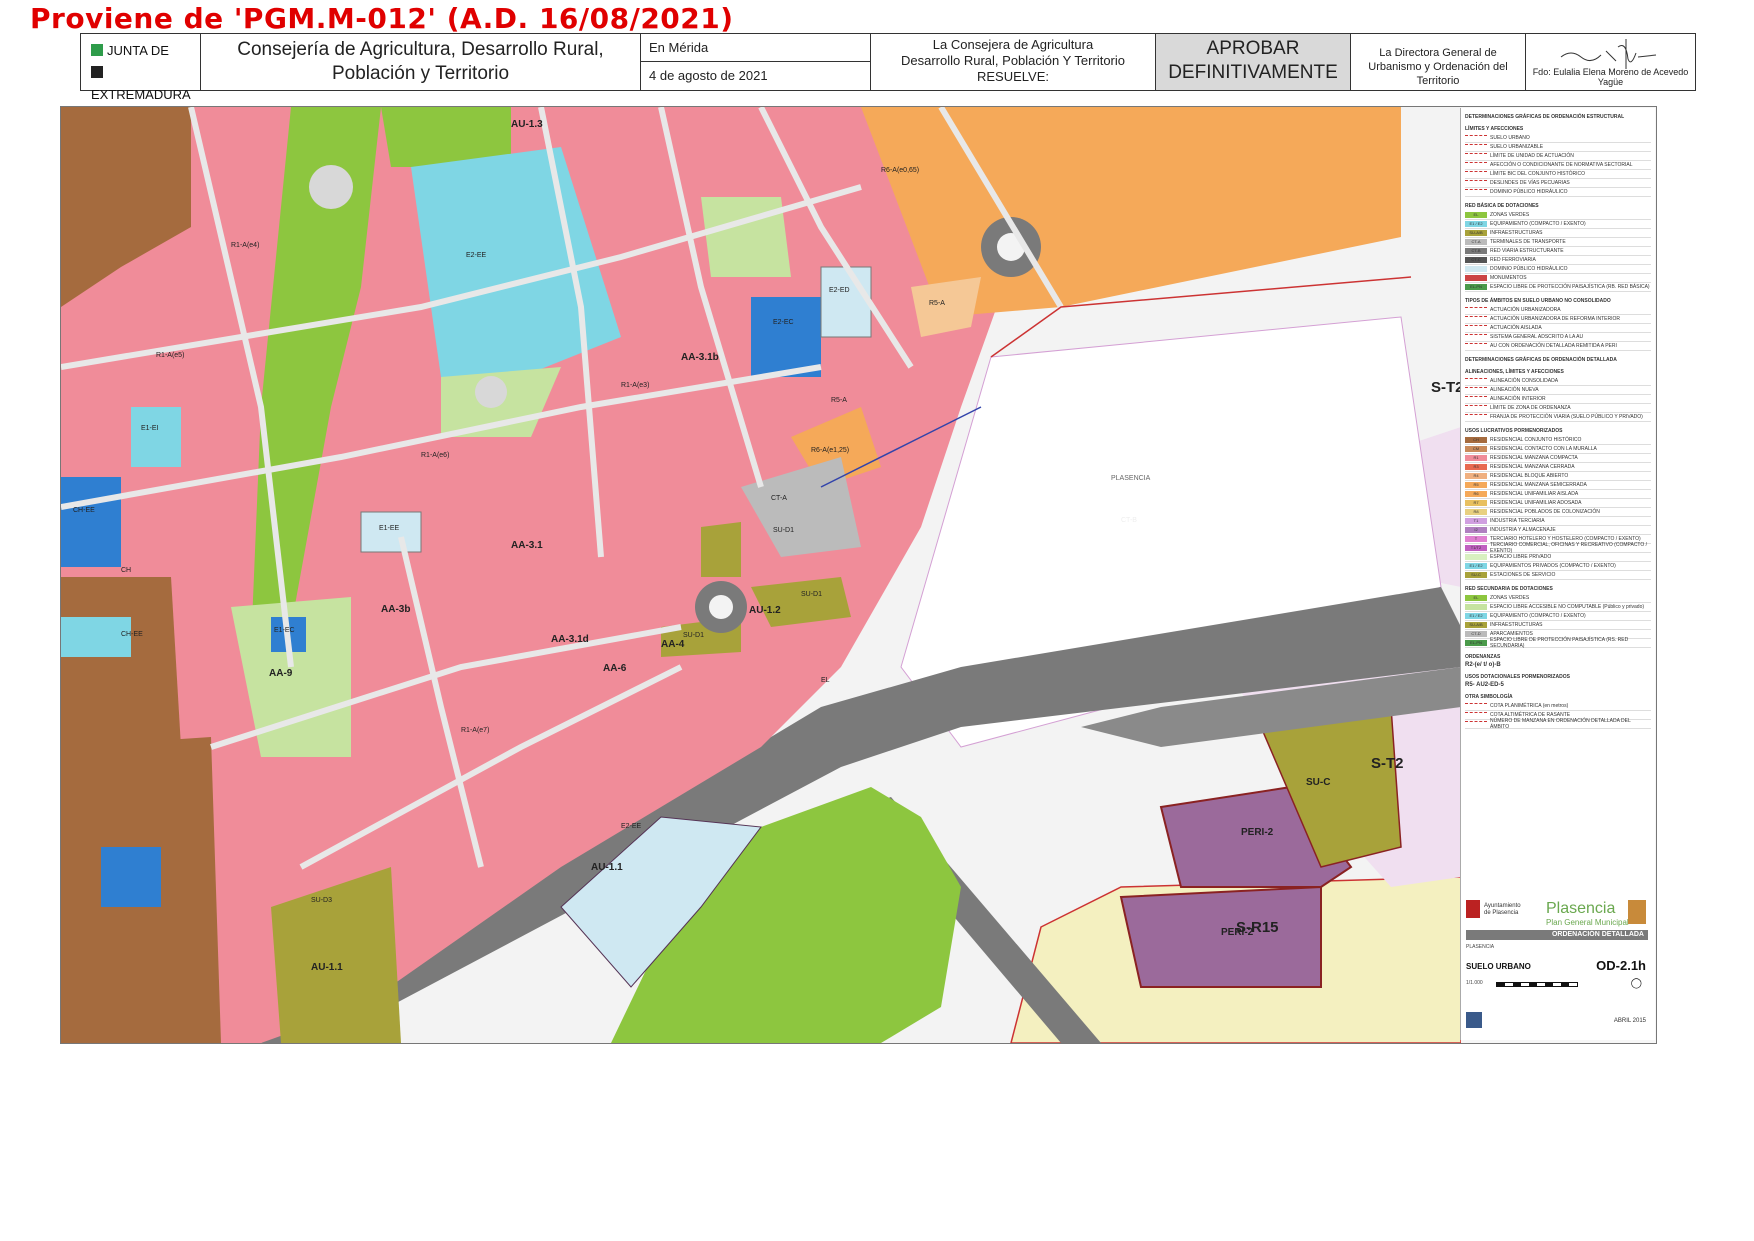 Image resolution: width=1754 pixels, height=1241 pixels. Describe the element at coordinates (1530, 183) in the screenshot. I see `legend-row-label: DESLINDES DE VÍAS PECUARIAS` at that location.